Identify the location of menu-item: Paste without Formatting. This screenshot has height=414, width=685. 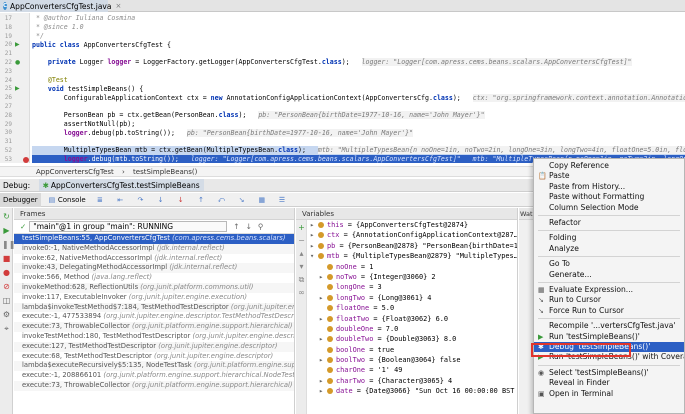
(609, 197).